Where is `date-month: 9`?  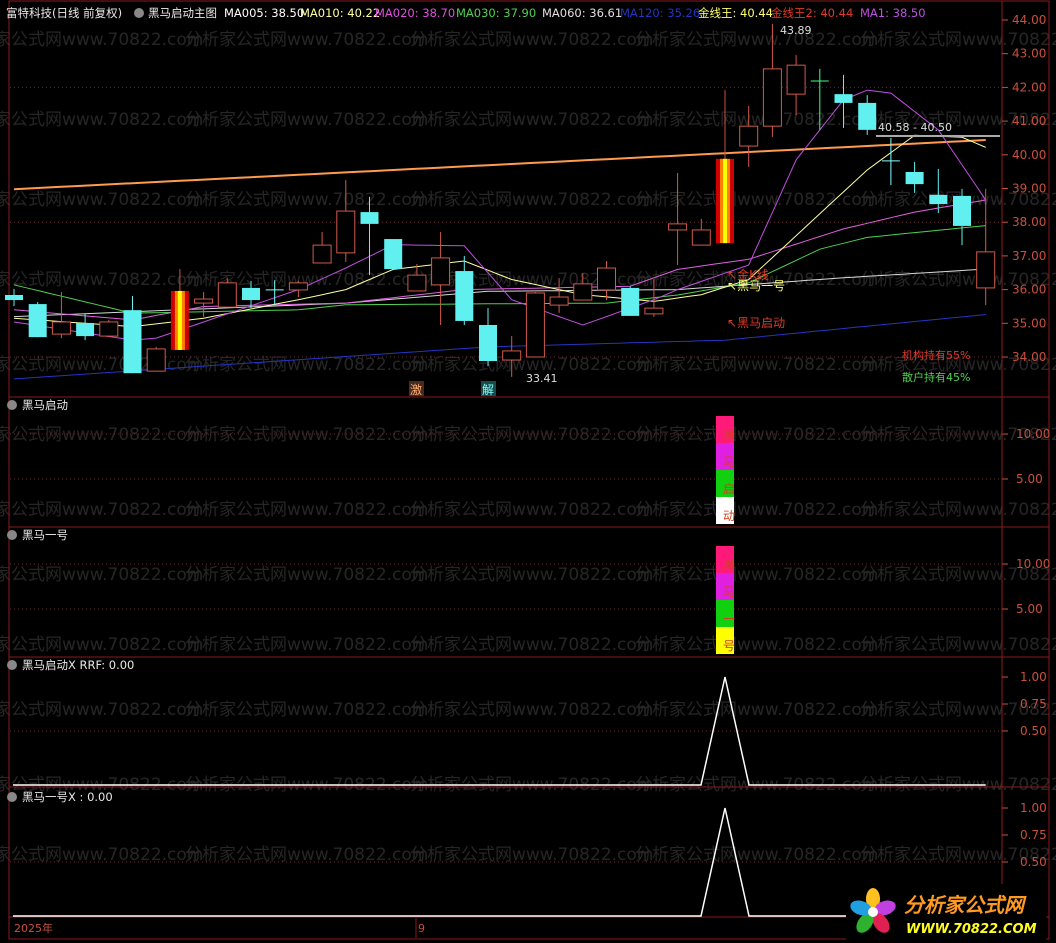 date-month: 9 is located at coordinates (421, 928).